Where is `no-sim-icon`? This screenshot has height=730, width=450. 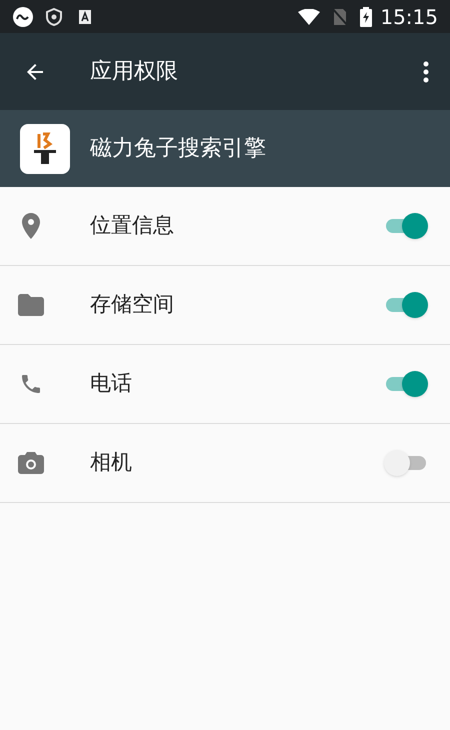 no-sim-icon is located at coordinates (340, 17).